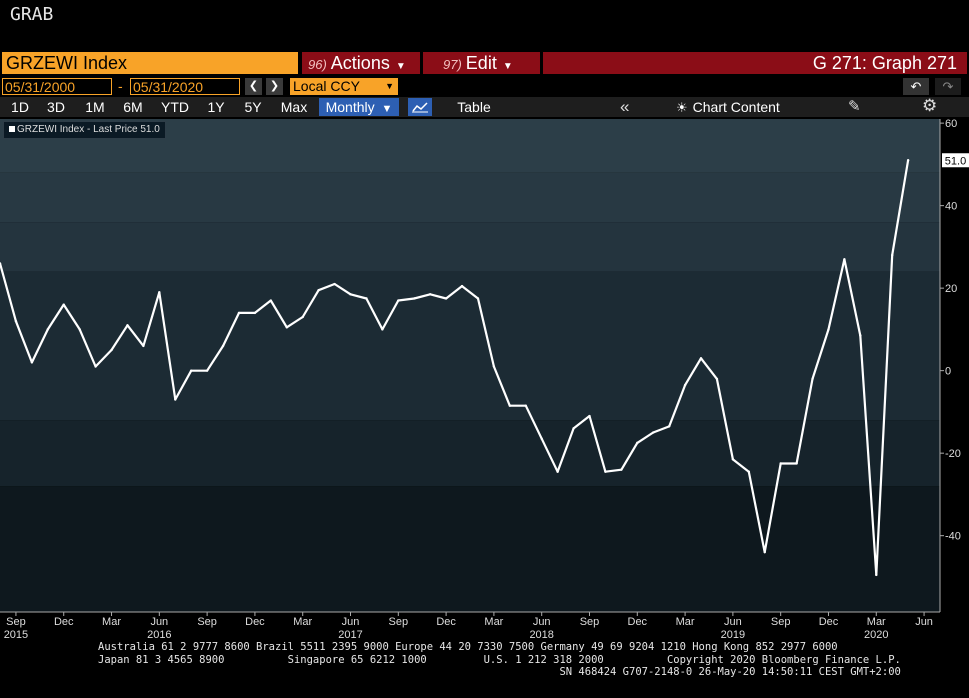 The width and height of the screenshot is (969, 698). I want to click on y-tick-label: -20, so click(953, 454).